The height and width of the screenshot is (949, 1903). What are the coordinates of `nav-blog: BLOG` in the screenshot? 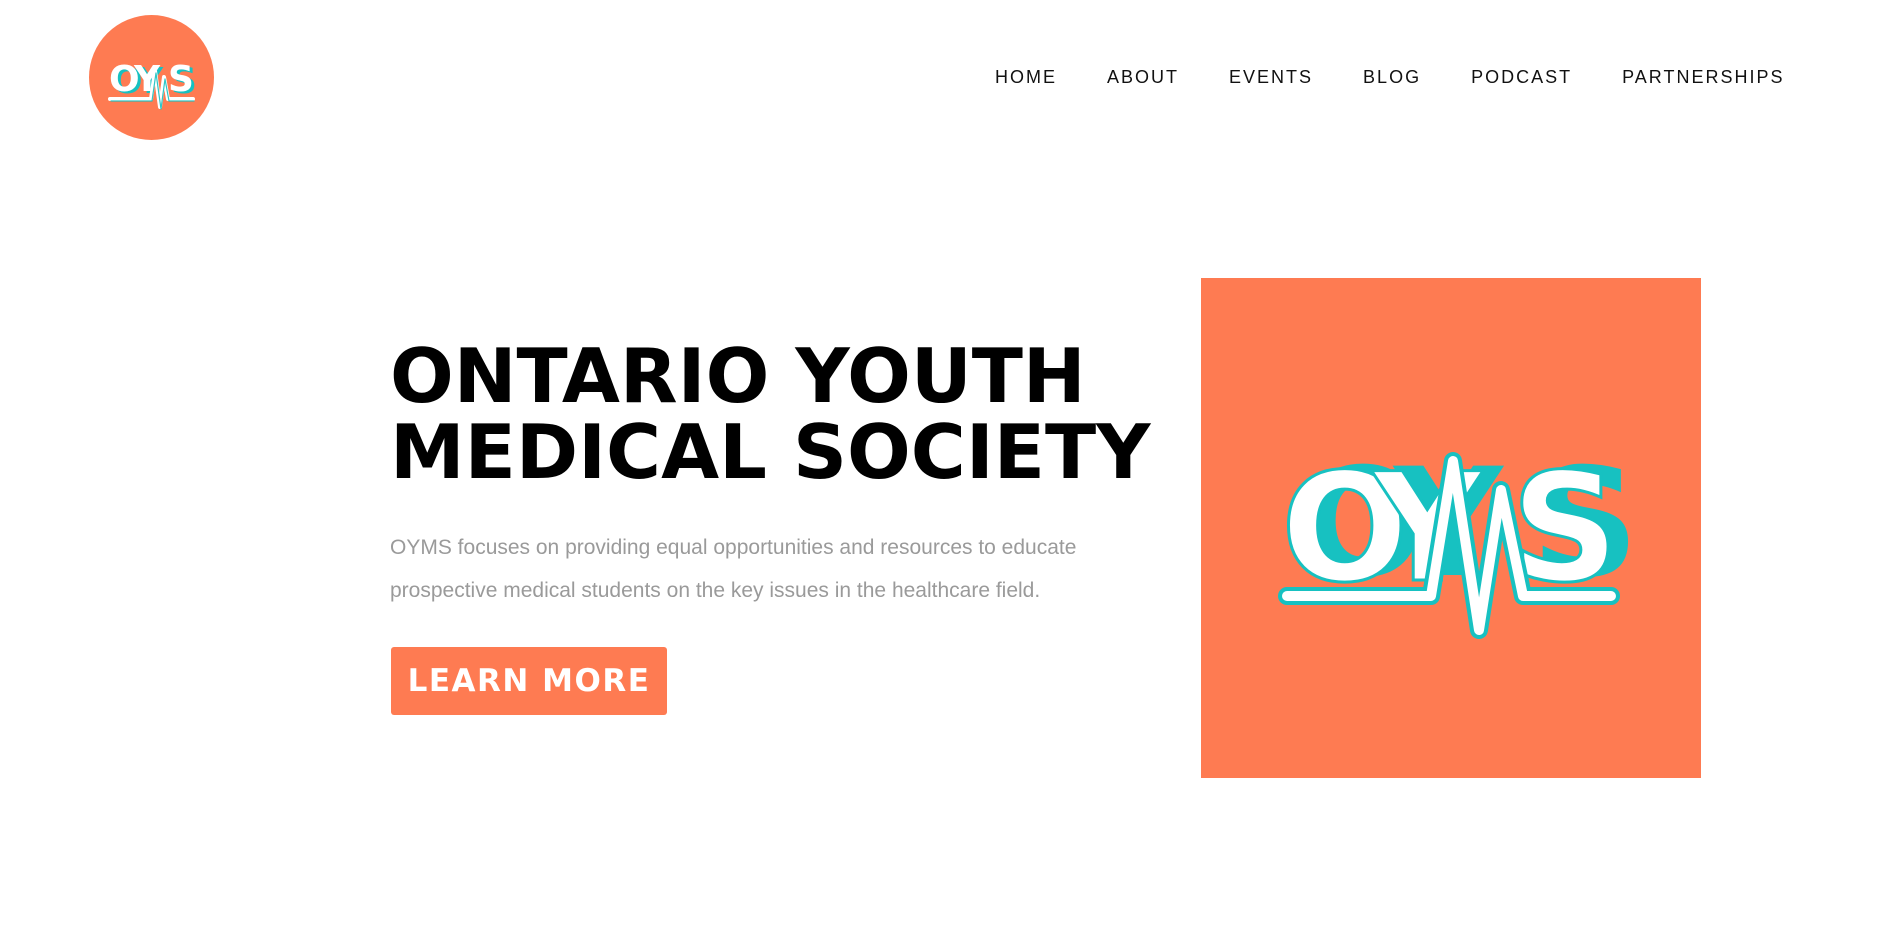 It's located at (1392, 77).